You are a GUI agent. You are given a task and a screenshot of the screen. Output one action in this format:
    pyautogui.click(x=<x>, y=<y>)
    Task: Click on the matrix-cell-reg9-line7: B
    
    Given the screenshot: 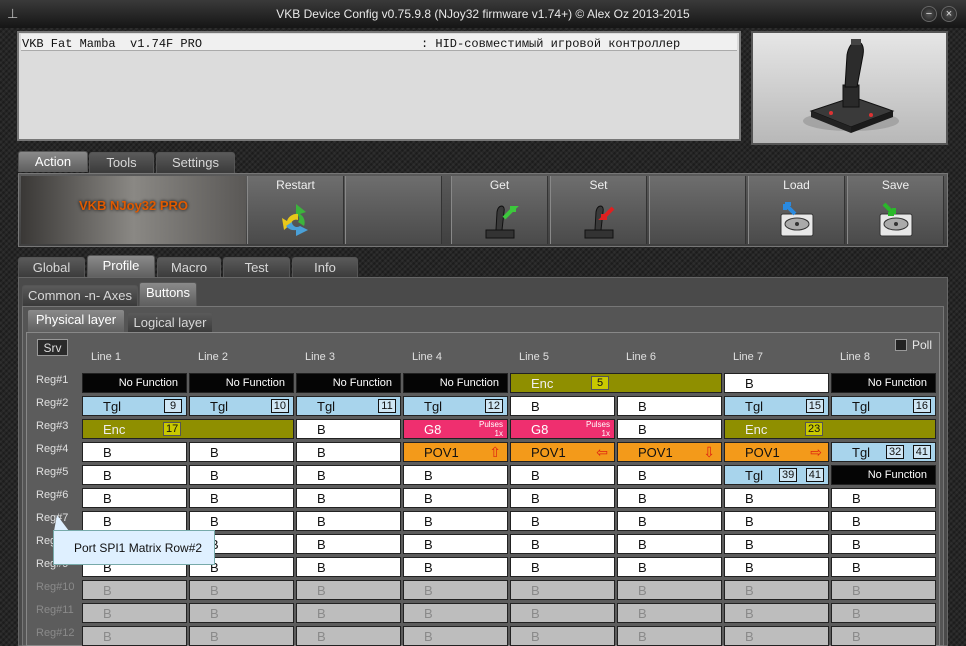 What is the action you would take?
    pyautogui.click(x=776, y=567)
    